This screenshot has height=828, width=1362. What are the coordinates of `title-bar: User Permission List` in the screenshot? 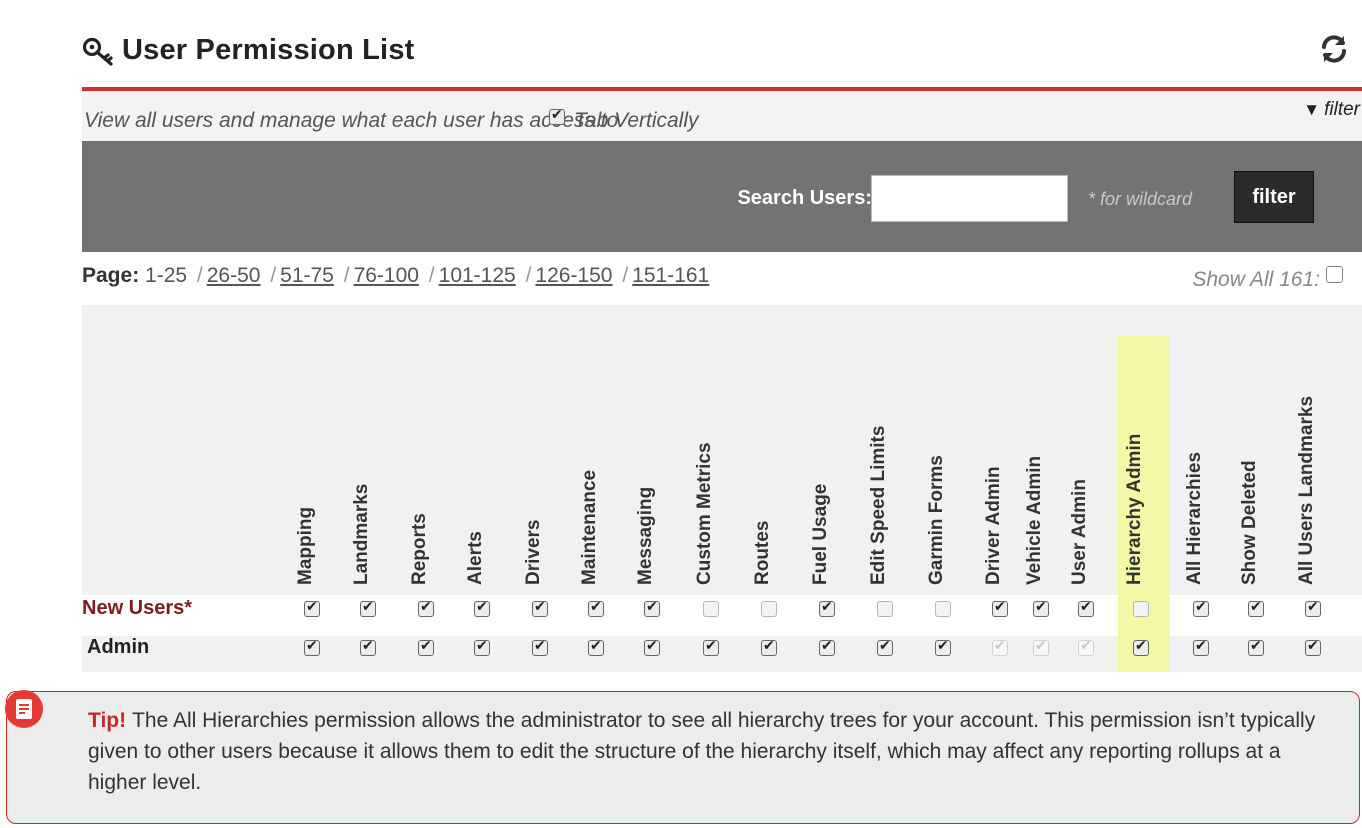 It's located at (722, 56).